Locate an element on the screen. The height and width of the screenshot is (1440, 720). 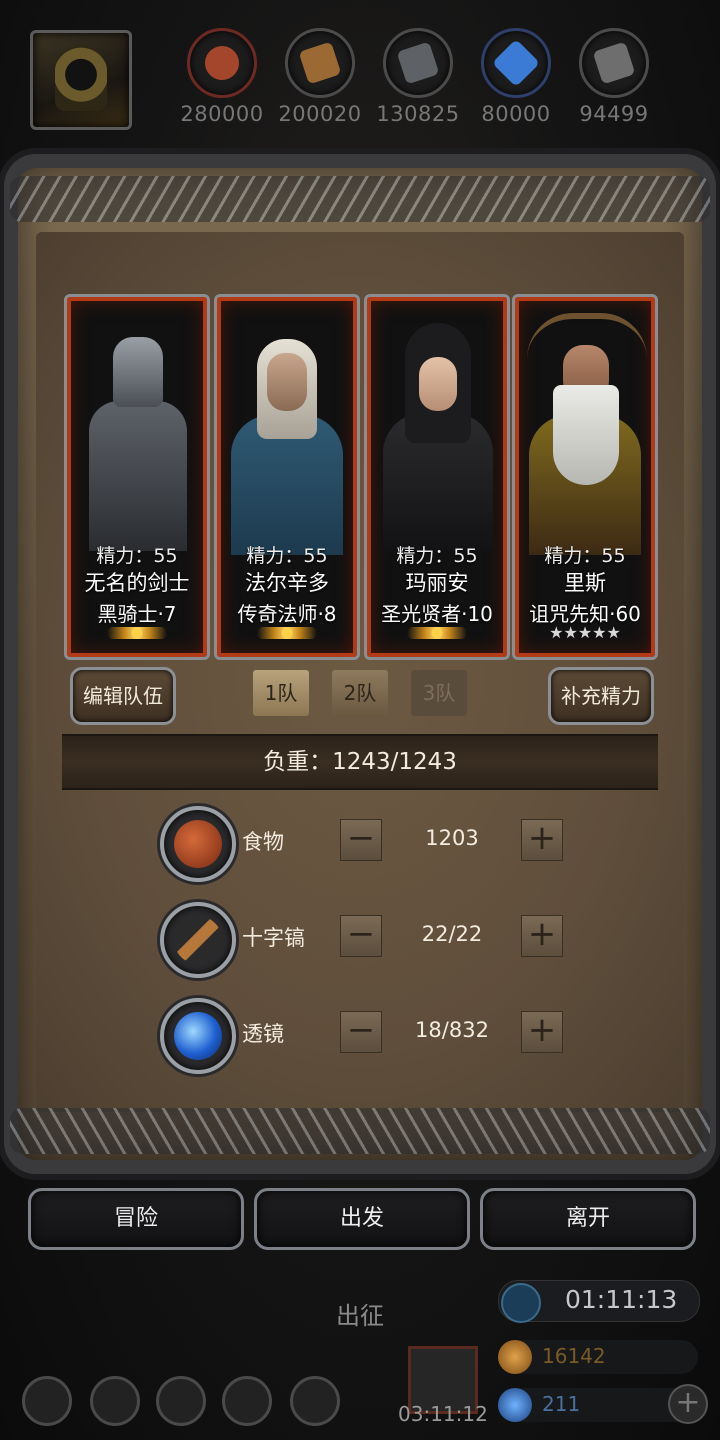
food-icon is located at coordinates (198, 844).